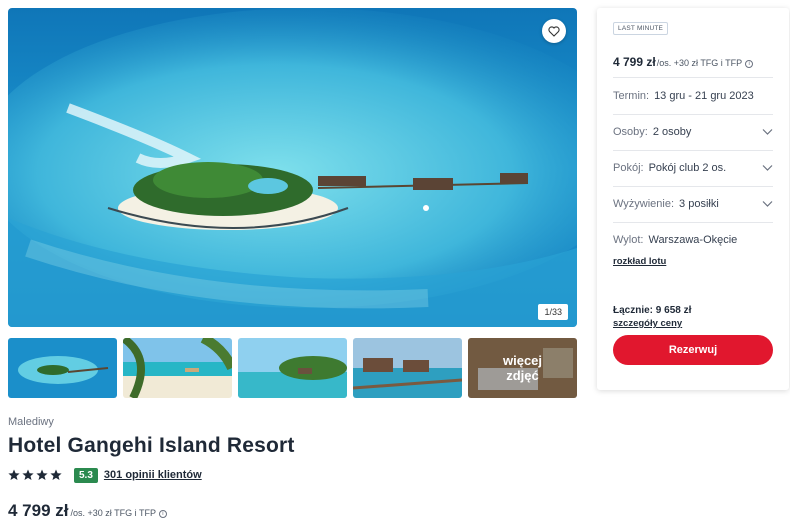 The width and height of the screenshot is (790, 528). I want to click on room-label: Pokój:, so click(628, 168).